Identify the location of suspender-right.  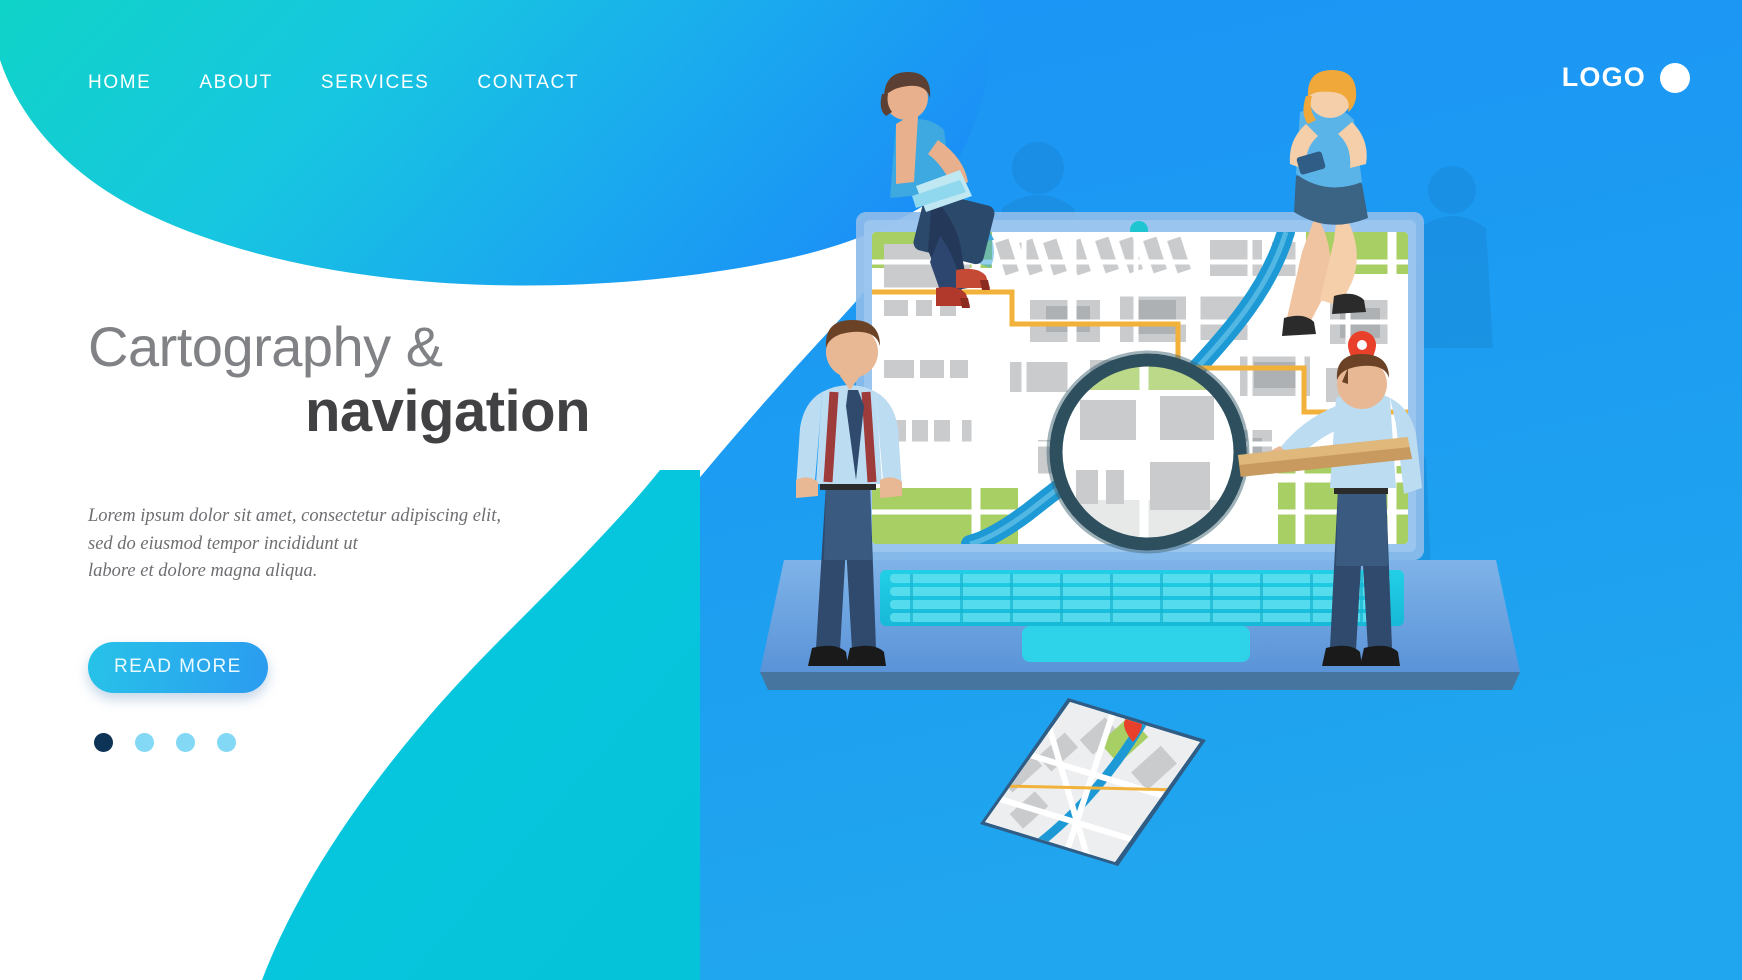
(869, 437).